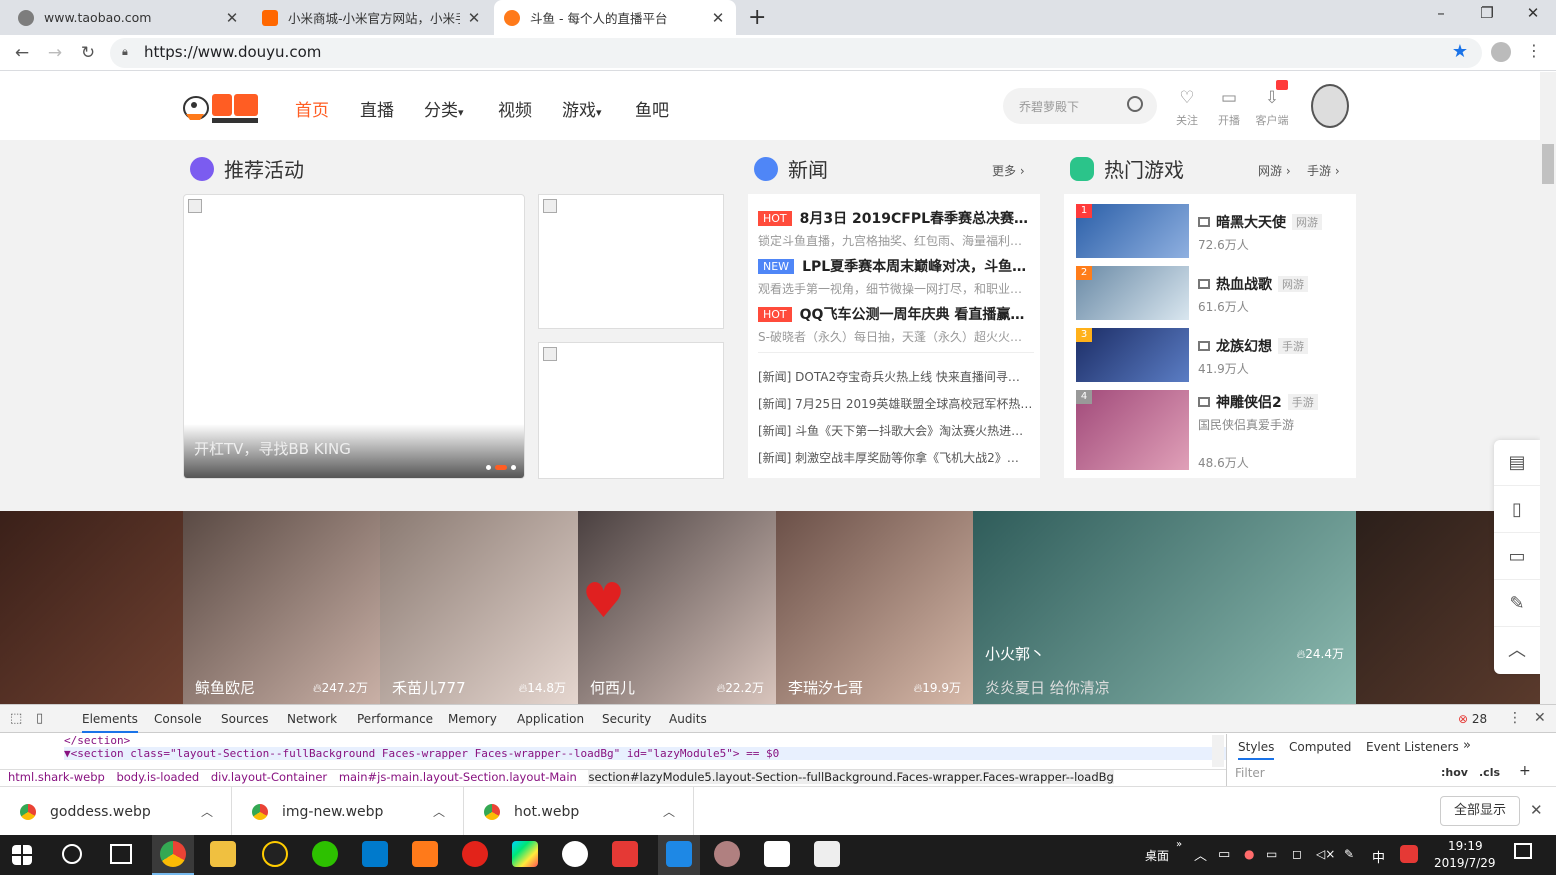  I want to click on close-download-bar-icon: ✕, so click(1536, 810).